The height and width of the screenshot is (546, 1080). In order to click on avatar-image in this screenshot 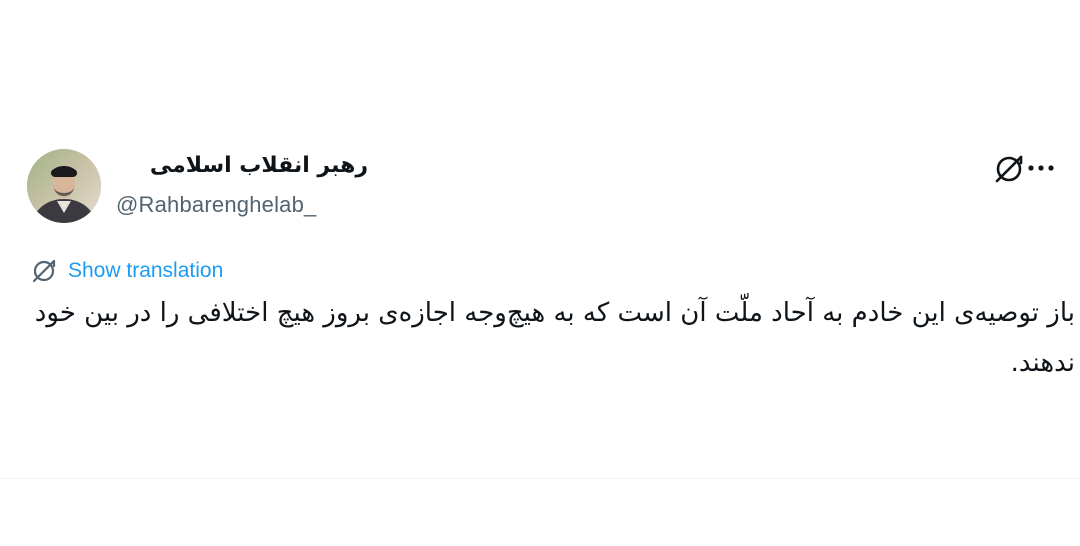, I will do `click(64, 186)`.